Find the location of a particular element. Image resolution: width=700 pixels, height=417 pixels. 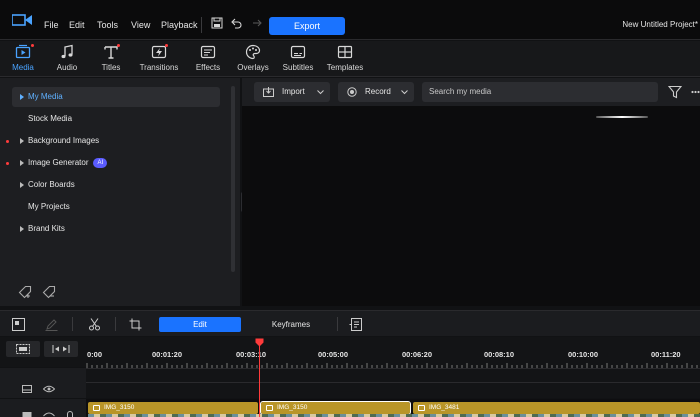

timecode-label: 0:00 is located at coordinates (95, 354).